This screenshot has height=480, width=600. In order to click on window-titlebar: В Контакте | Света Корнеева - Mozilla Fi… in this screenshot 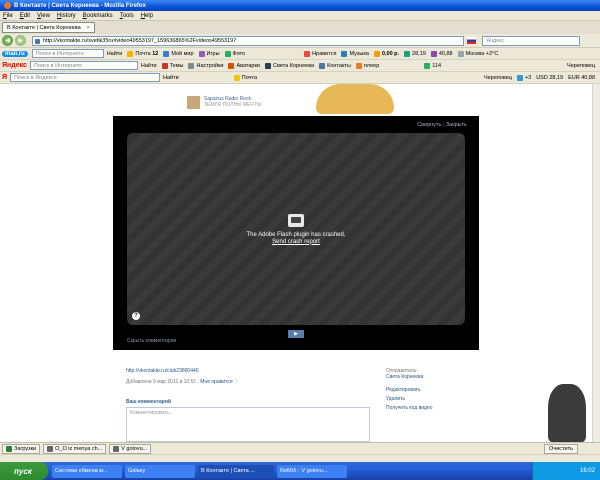, I will do `click(300, 5)`.